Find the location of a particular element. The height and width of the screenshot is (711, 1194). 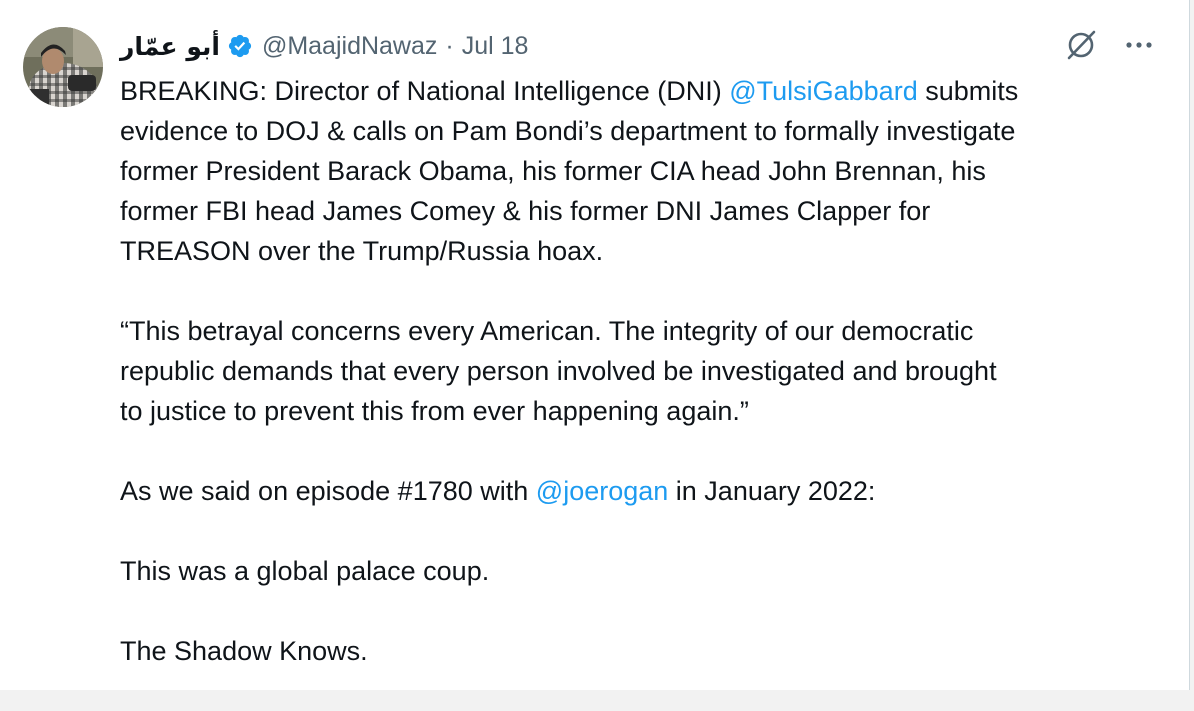

mention-link-tulsigabbard: @TulsiGabbard is located at coordinates (823, 91).